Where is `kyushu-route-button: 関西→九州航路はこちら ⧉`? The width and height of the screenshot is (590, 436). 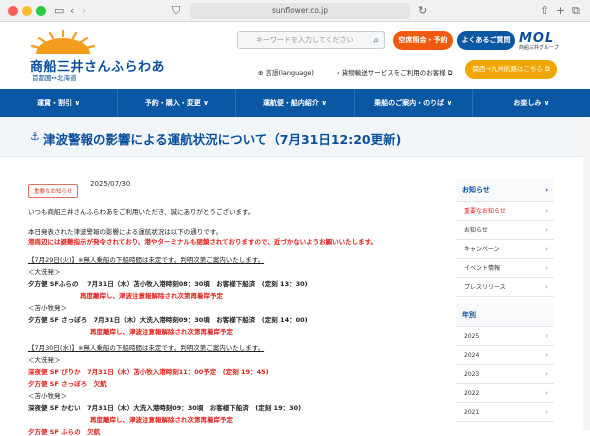
kyushu-route-button: 関西→九州航路はこちら ⧉ is located at coordinates (511, 69).